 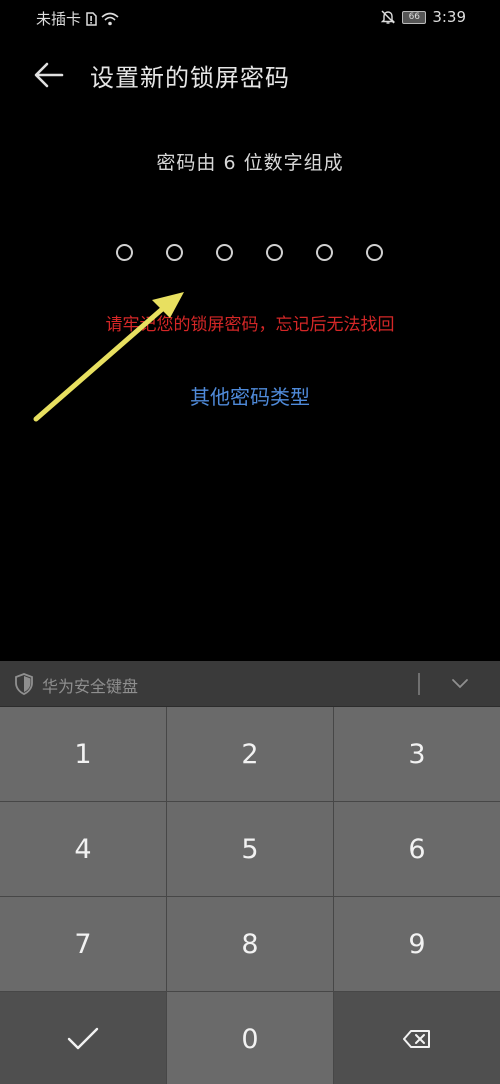 I want to click on key-5: 5, so click(x=250, y=849).